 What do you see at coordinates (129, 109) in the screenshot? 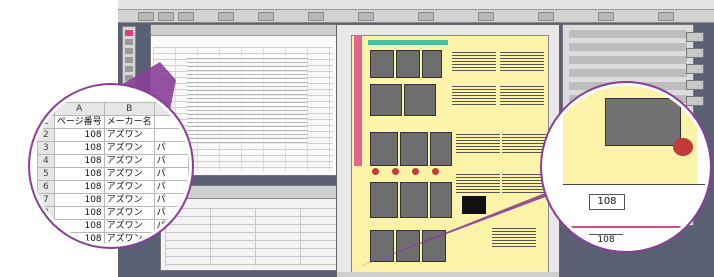
I see `column-header-b: B` at bounding box center [129, 109].